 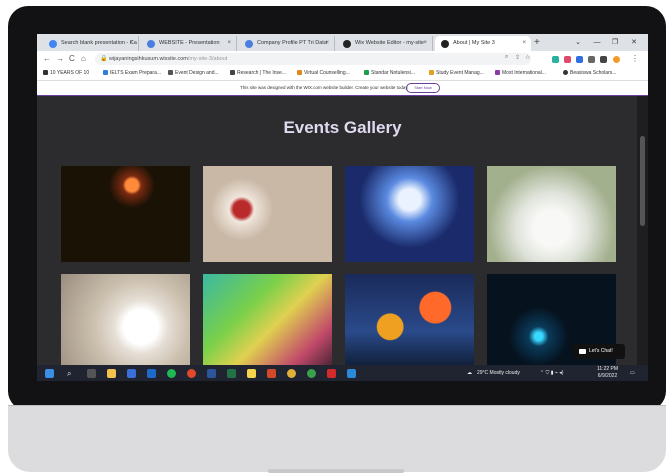 What do you see at coordinates (632, 373) in the screenshot?
I see `notification-icon: ▭` at bounding box center [632, 373].